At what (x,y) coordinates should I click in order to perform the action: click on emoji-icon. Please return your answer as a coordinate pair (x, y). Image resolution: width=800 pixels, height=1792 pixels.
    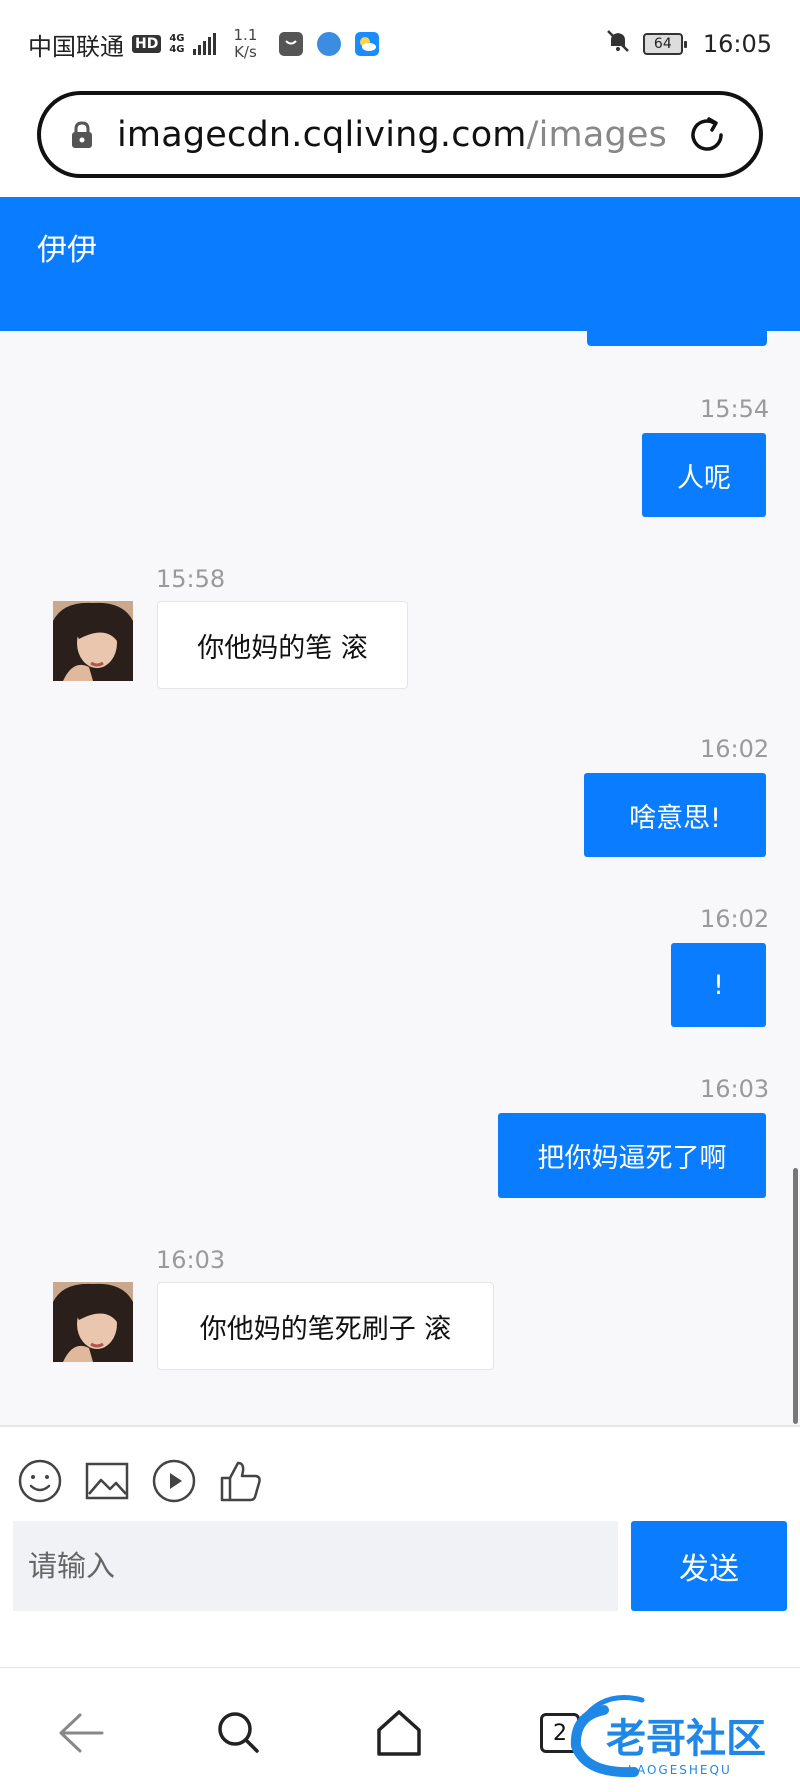
    Looking at the image, I should click on (40, 1481).